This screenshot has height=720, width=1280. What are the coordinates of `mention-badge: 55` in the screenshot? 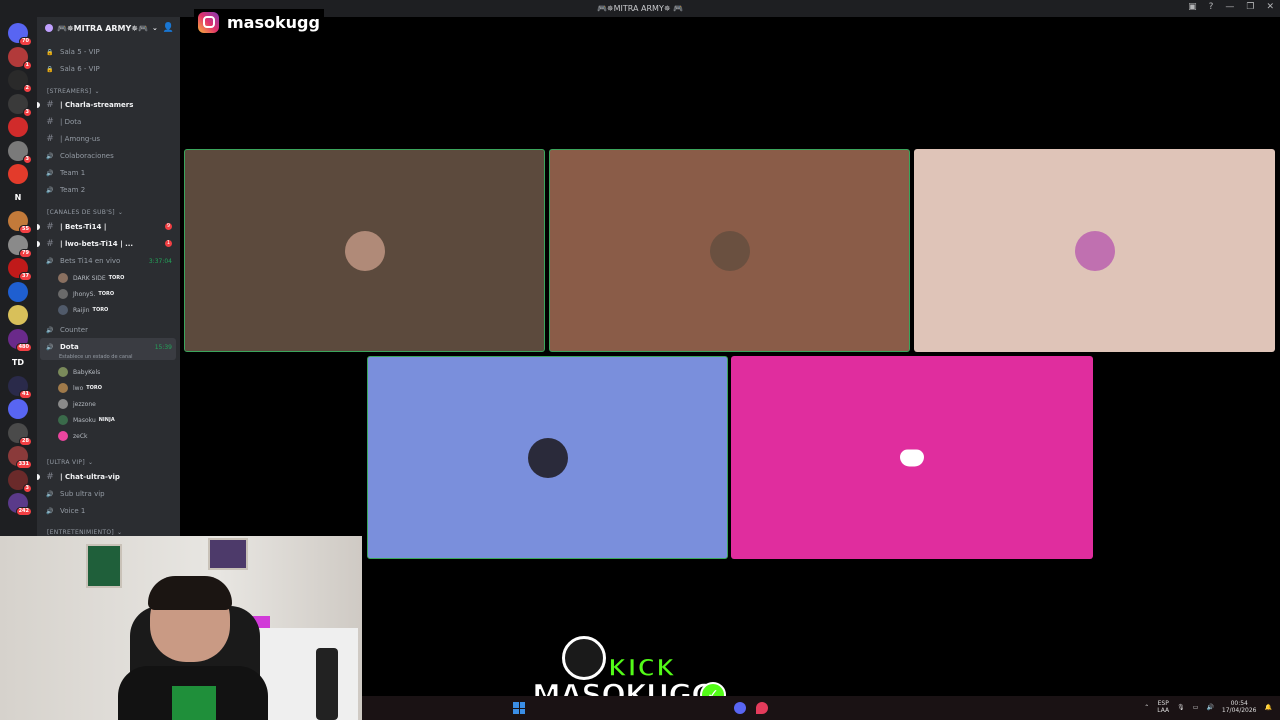 It's located at (25, 229).